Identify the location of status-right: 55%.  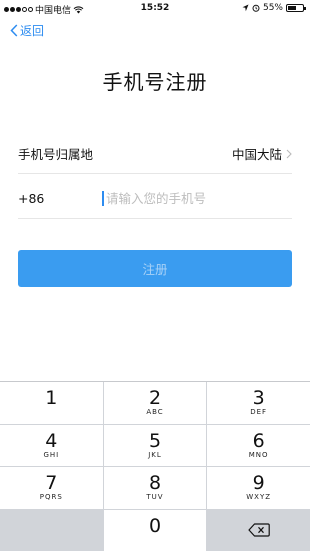
(274, 8).